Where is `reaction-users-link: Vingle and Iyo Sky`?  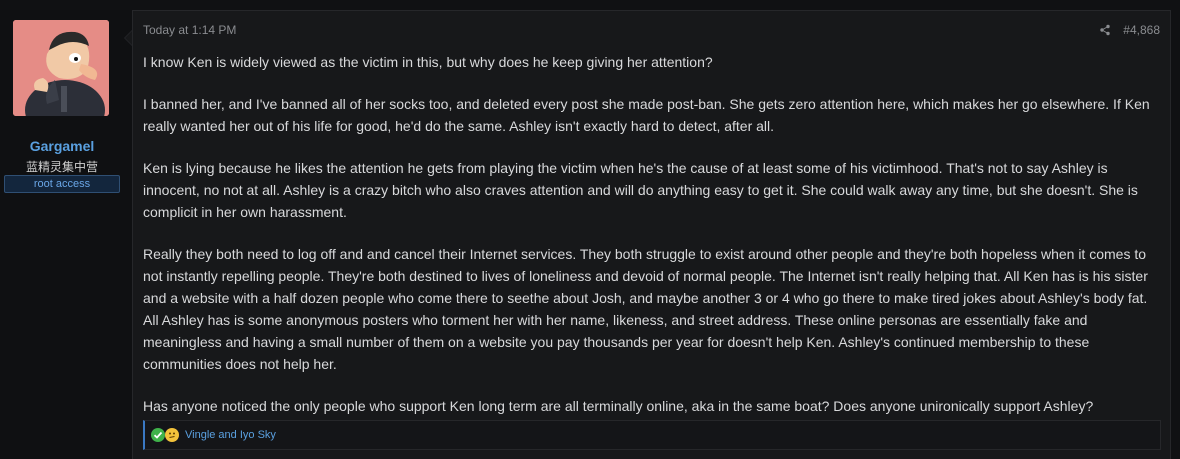 reaction-users-link: Vingle and Iyo Sky is located at coordinates (230, 435).